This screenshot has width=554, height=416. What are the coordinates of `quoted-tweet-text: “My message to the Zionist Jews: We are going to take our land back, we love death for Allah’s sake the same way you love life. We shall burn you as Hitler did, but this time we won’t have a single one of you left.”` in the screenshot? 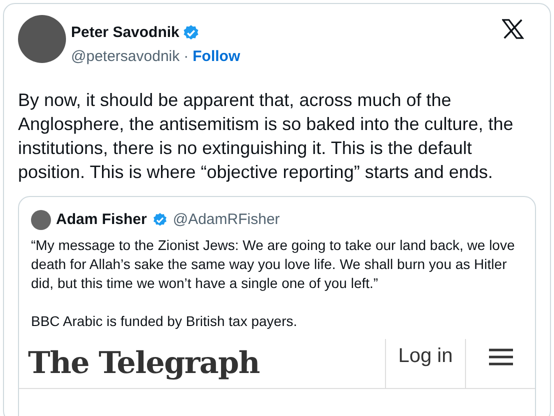 It's located at (273, 264).